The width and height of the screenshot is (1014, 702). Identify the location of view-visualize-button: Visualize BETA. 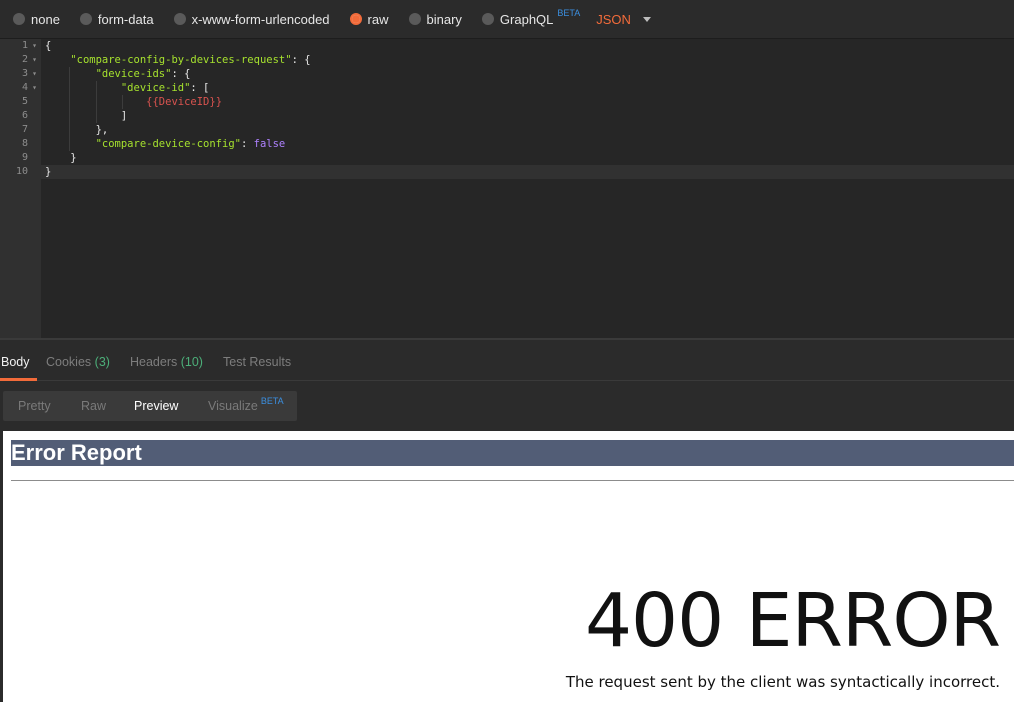
(246, 404).